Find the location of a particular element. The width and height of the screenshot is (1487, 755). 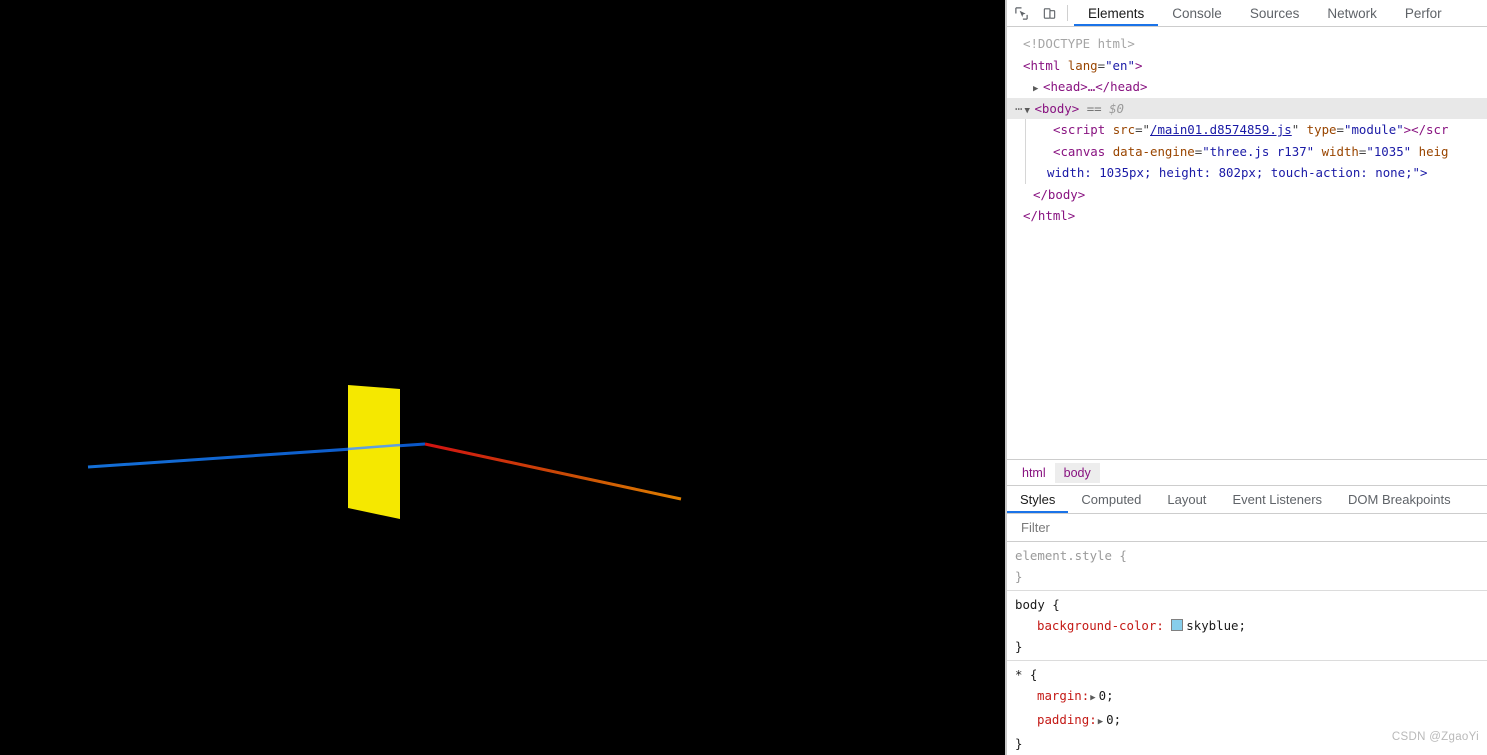

property-value: skyblue; is located at coordinates (1216, 625).